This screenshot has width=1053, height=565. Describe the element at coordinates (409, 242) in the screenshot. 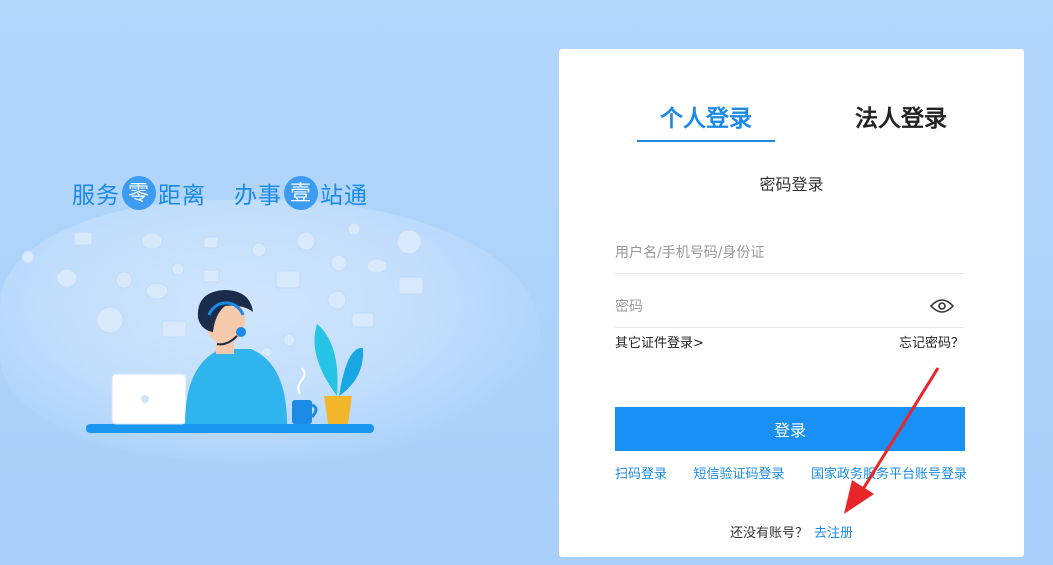

I see `profile-icon` at that location.